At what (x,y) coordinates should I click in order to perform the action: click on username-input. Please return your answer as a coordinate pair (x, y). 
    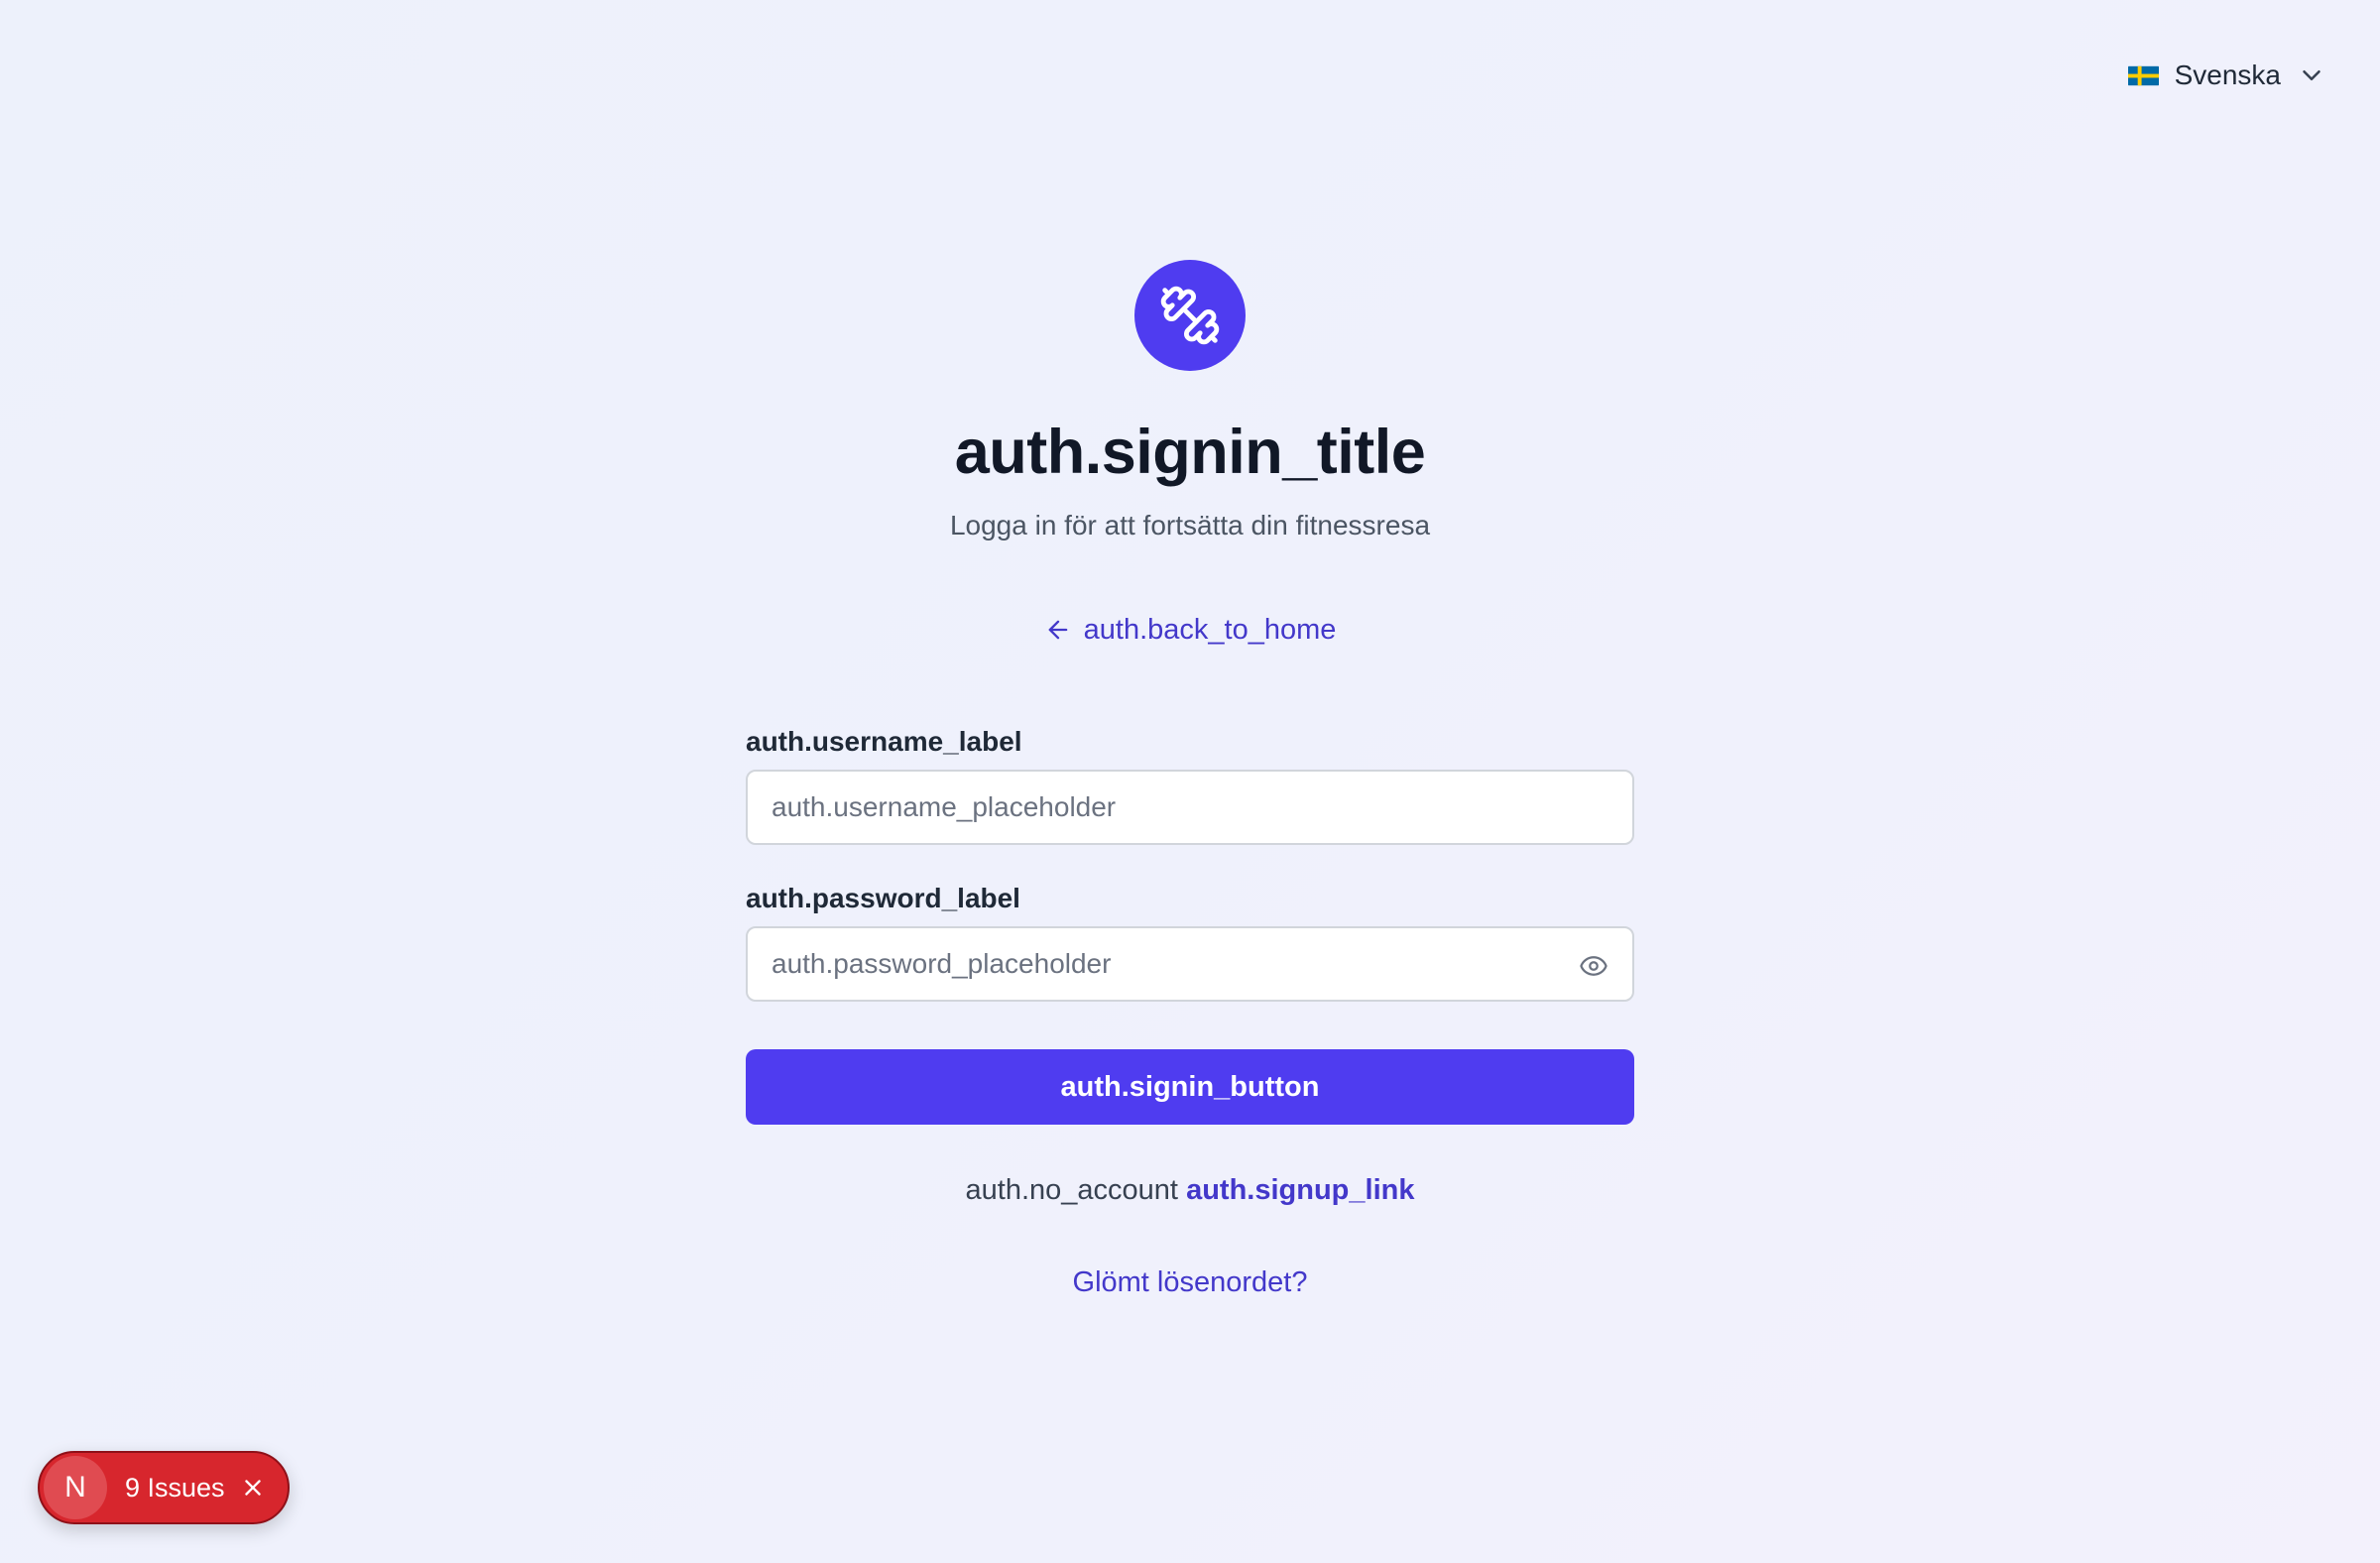
    Looking at the image, I should click on (1190, 807).